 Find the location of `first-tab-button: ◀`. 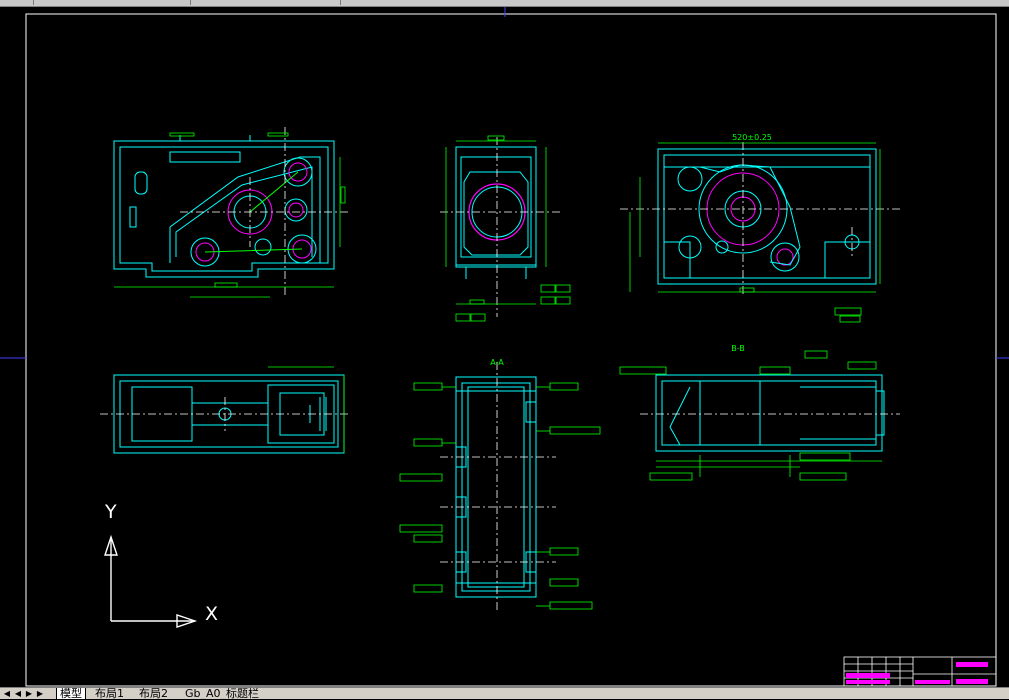

first-tab-button: ◀ is located at coordinates (7, 693).